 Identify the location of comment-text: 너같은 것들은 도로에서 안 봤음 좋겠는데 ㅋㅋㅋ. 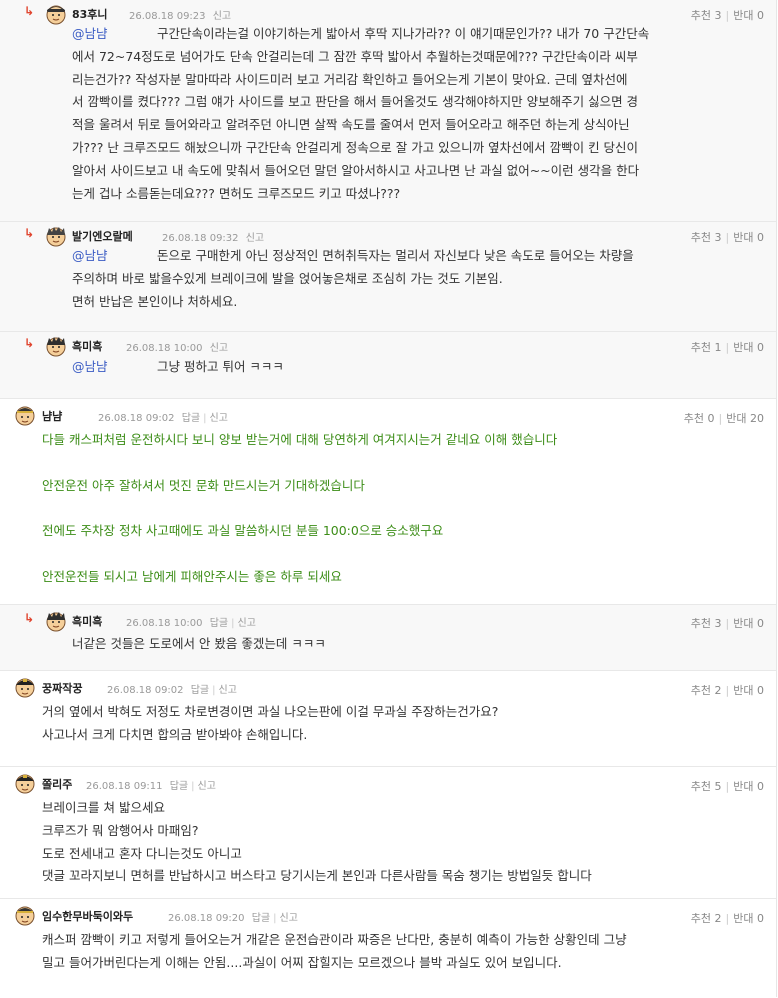
(199, 643).